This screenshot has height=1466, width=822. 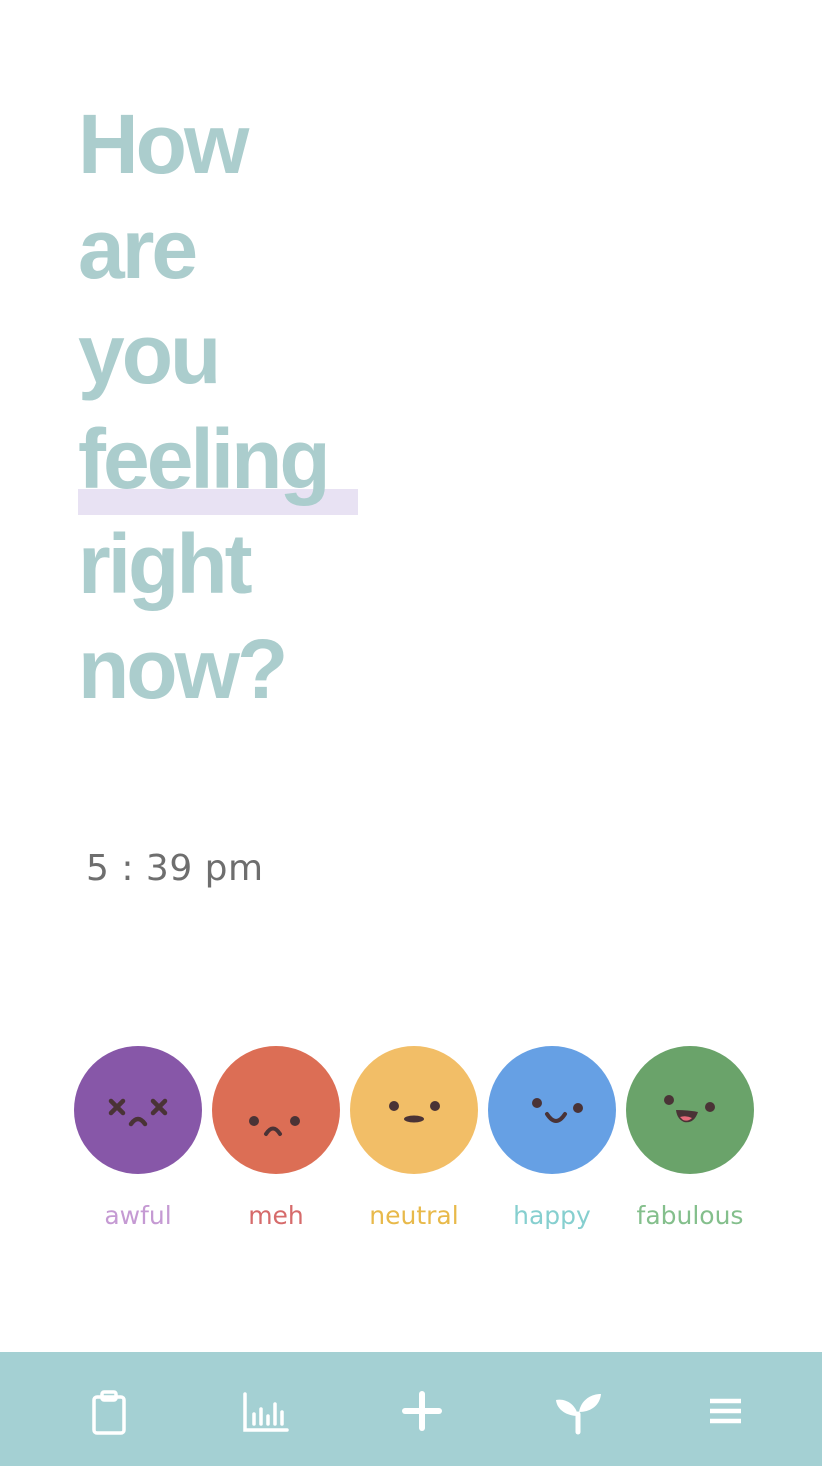 I want to click on plus-icon, so click(x=422, y=1411).